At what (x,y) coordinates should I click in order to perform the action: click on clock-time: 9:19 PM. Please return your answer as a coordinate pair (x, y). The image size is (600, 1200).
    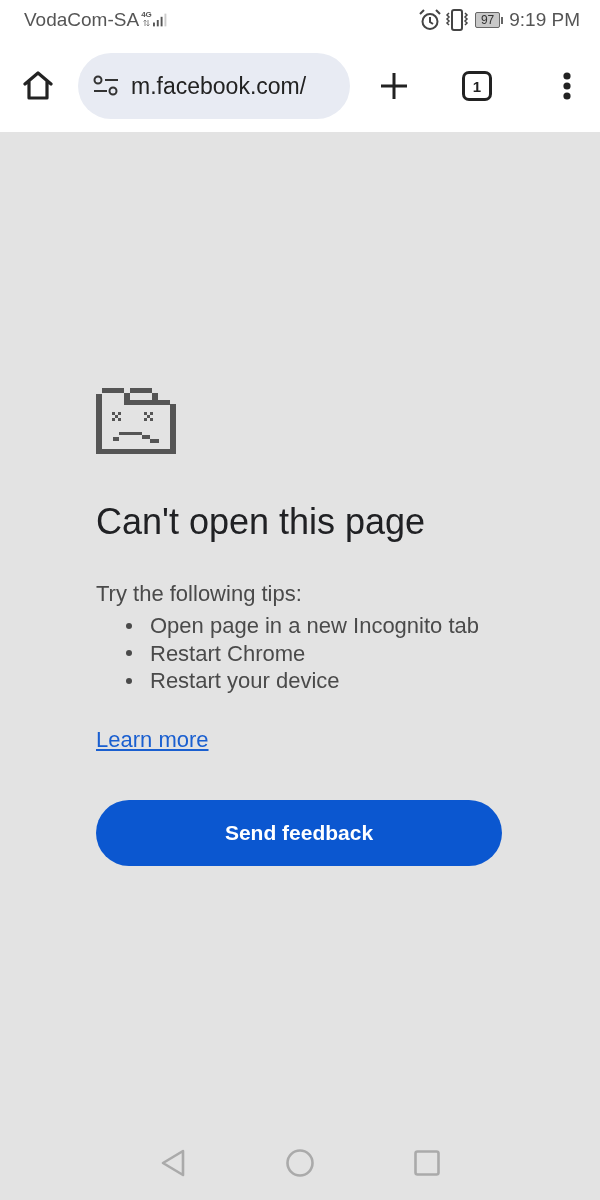
    Looking at the image, I should click on (544, 20).